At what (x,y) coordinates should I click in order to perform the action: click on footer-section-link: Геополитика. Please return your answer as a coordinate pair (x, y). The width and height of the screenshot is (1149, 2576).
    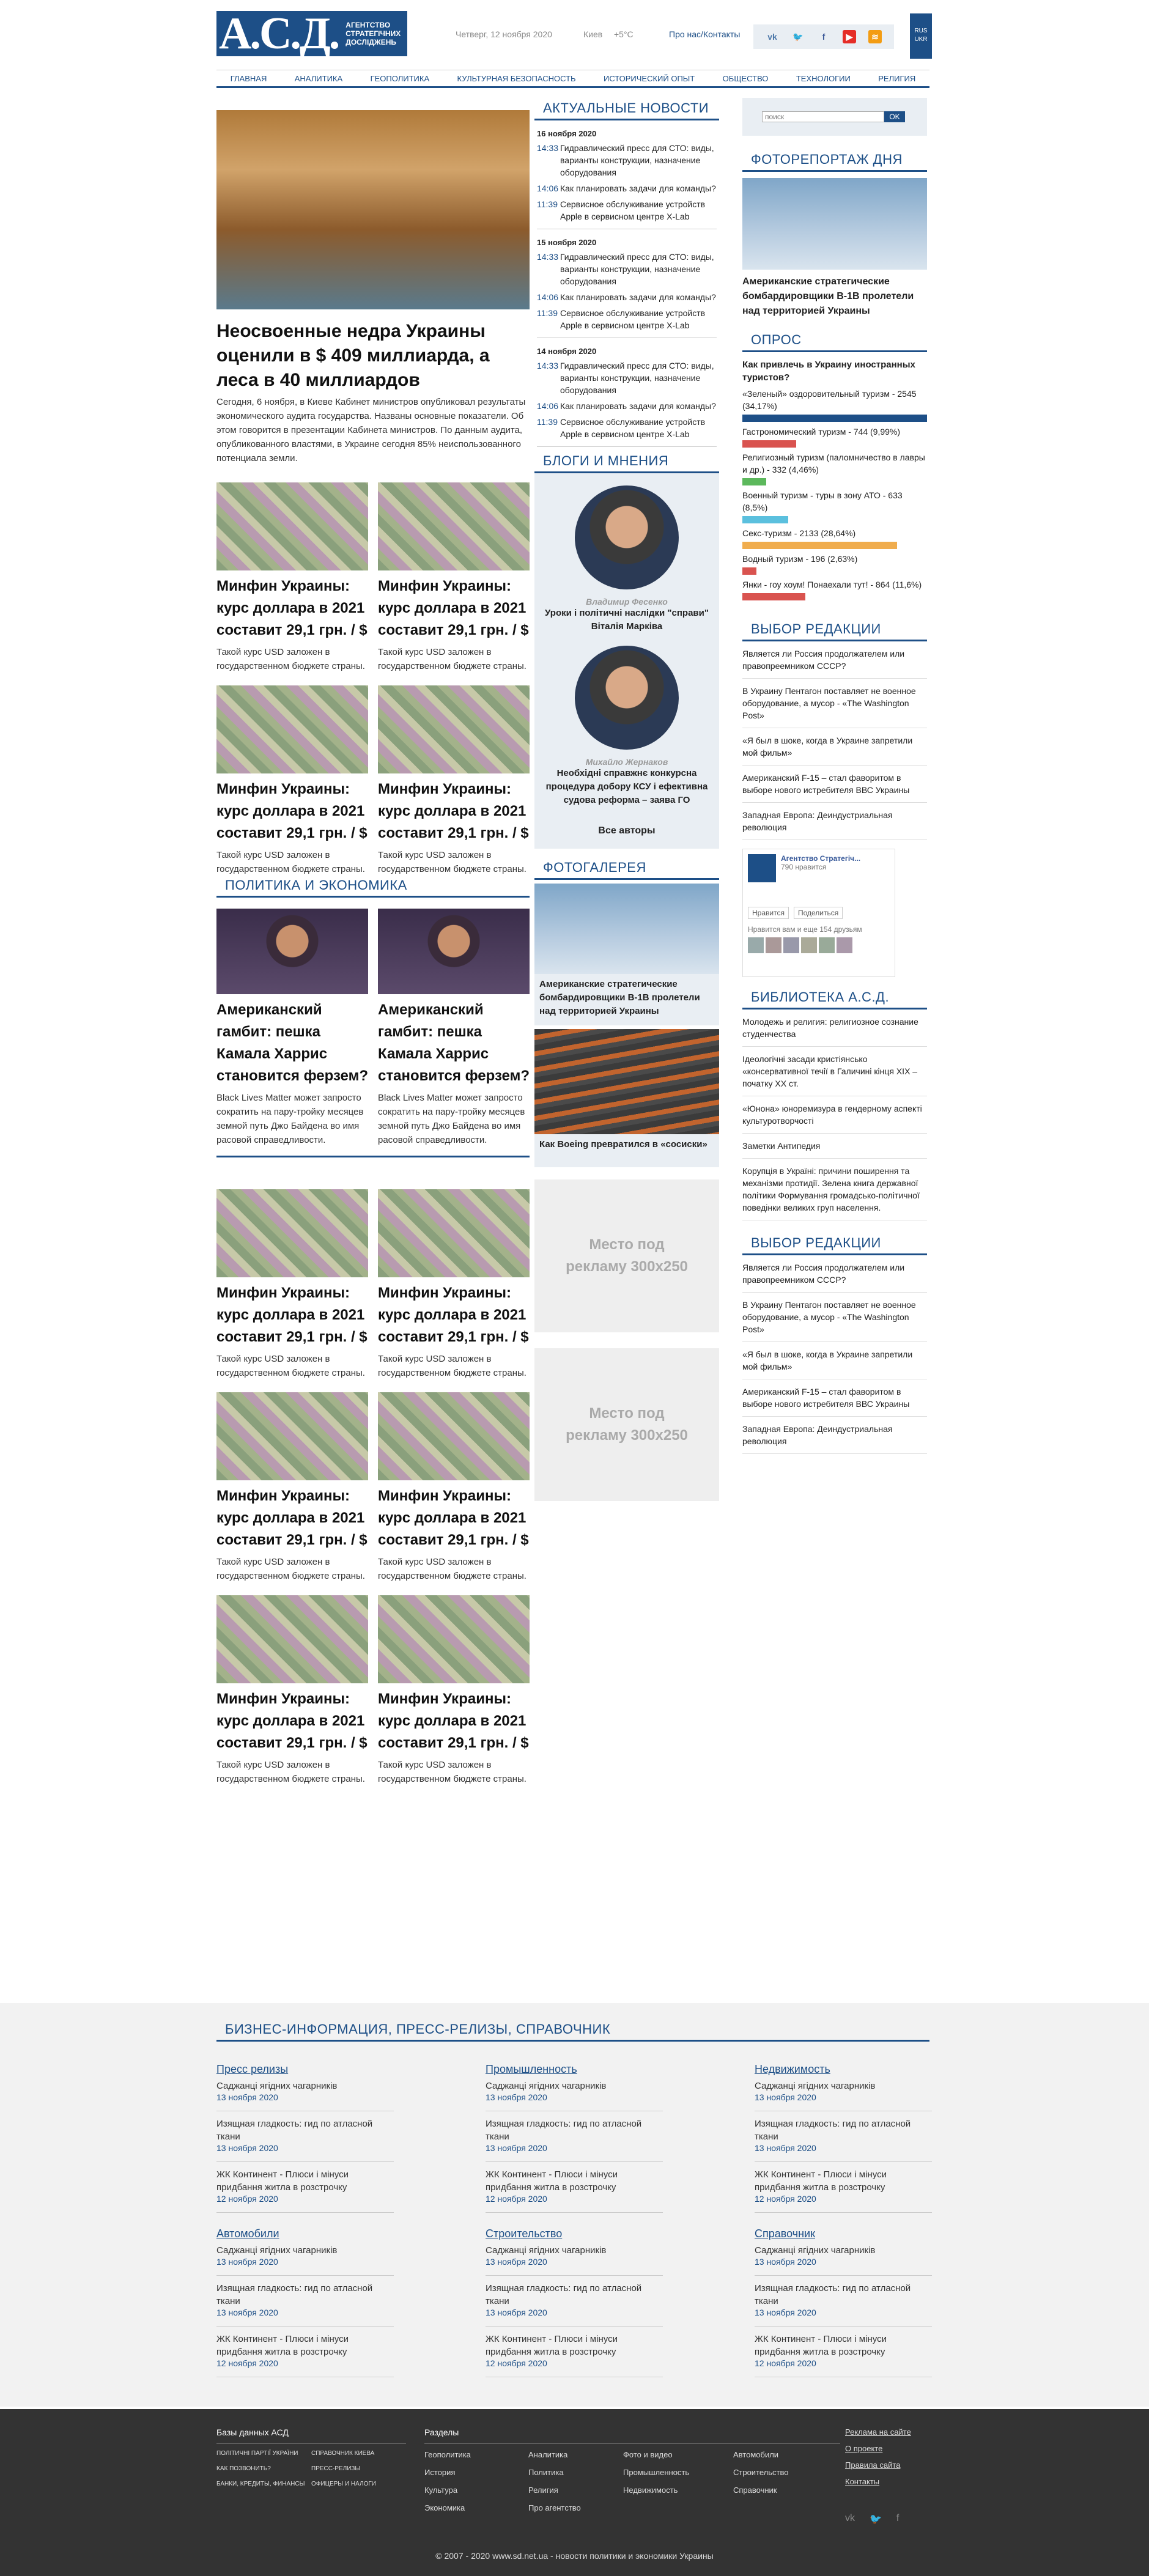
    Looking at the image, I should click on (476, 2454).